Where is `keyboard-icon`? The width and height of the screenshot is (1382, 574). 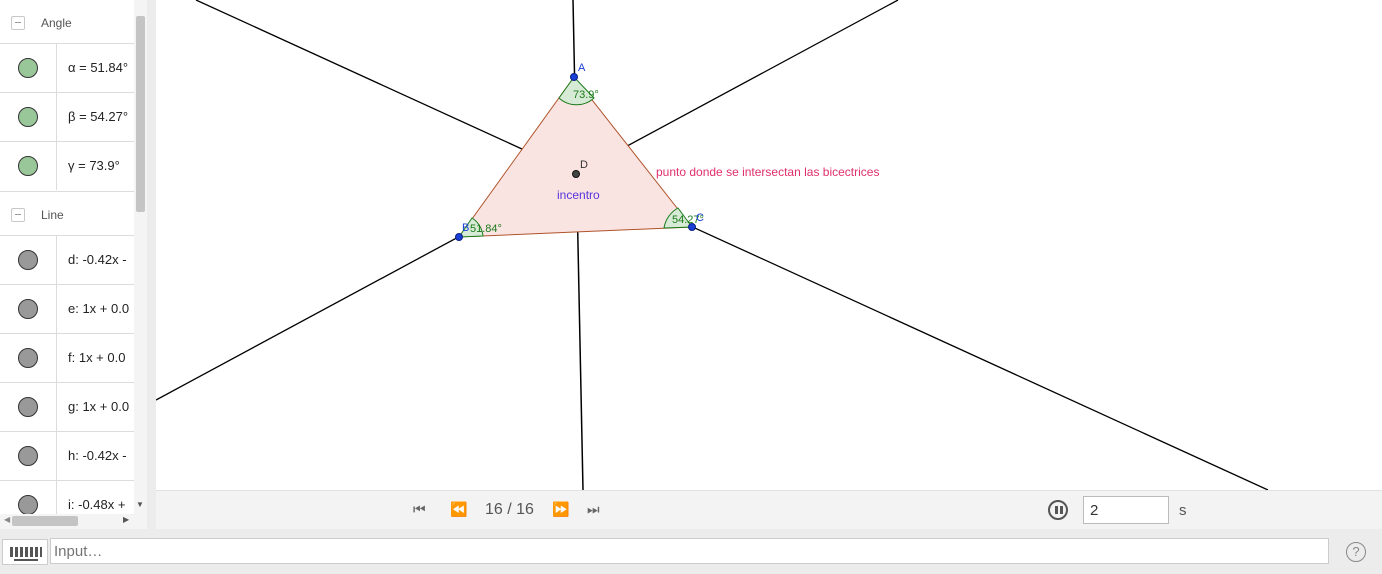 keyboard-icon is located at coordinates (25, 552).